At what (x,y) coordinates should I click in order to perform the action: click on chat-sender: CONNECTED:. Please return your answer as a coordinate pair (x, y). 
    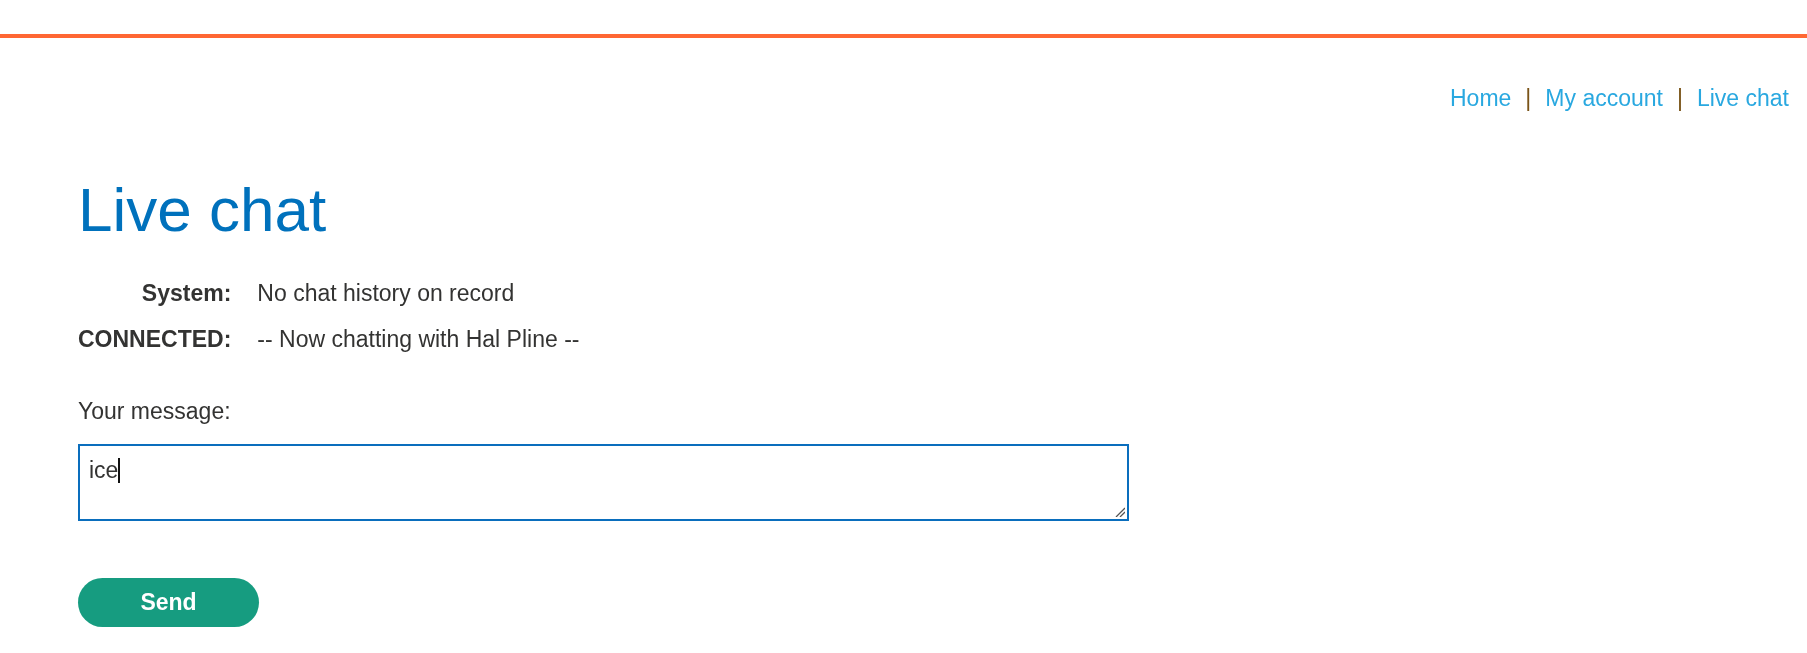
    Looking at the image, I should click on (155, 339).